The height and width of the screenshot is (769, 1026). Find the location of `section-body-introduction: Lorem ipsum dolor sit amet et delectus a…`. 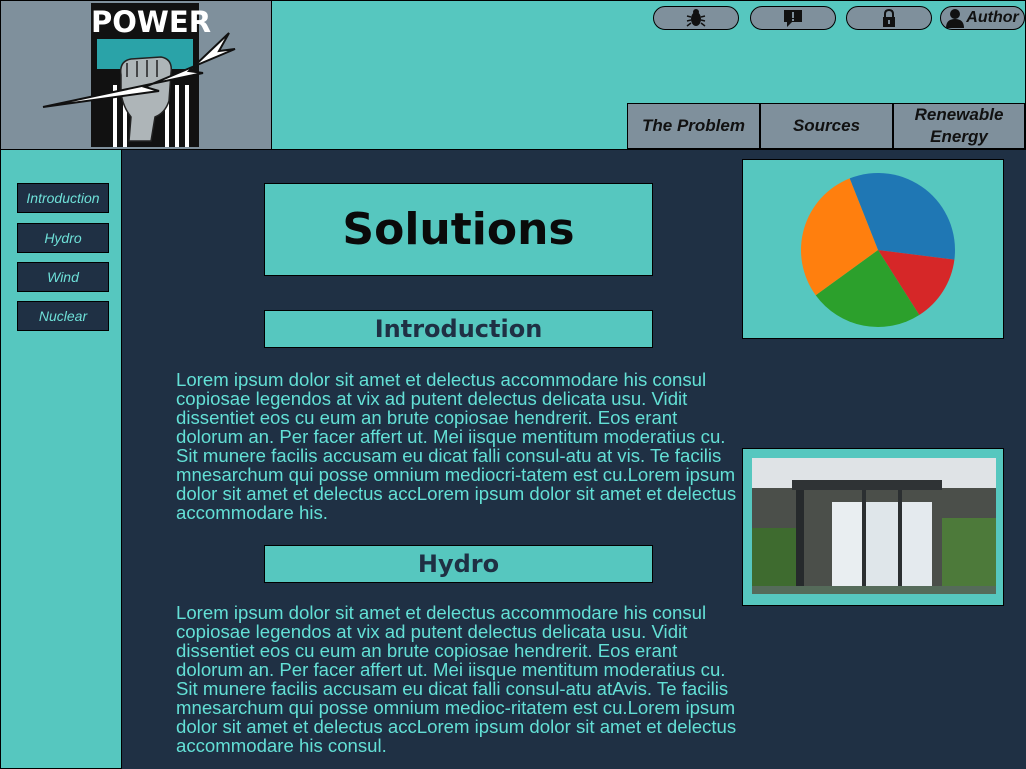

section-body-introduction: Lorem ipsum dolor sit amet et delectus a… is located at coordinates (456, 446).